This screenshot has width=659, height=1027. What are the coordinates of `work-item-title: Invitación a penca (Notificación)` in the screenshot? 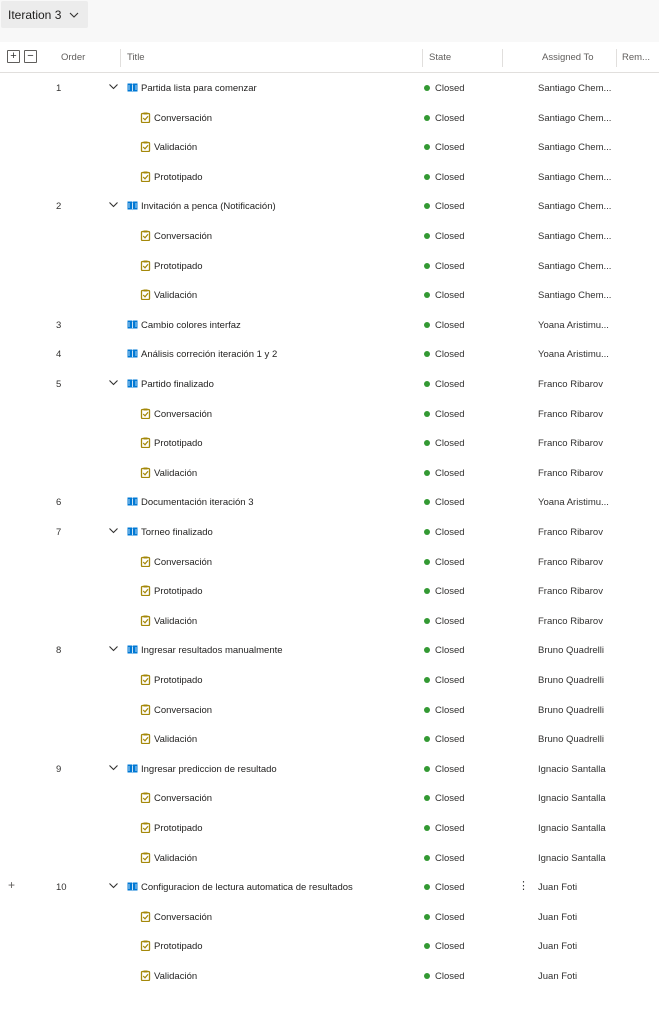 It's located at (208, 206).